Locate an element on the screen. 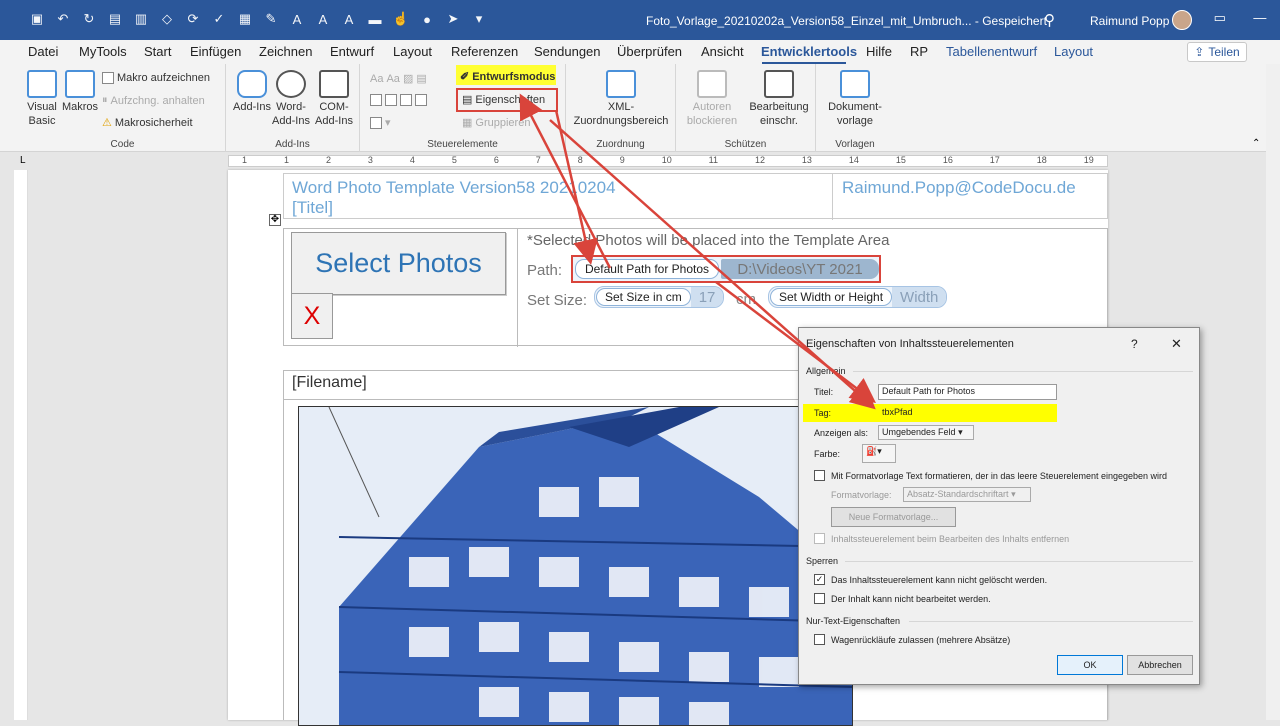 Image resolution: width=1280 pixels, height=726 pixels. author-email-field: Raimund.Popp@CodeDocu.de is located at coordinates (959, 188).